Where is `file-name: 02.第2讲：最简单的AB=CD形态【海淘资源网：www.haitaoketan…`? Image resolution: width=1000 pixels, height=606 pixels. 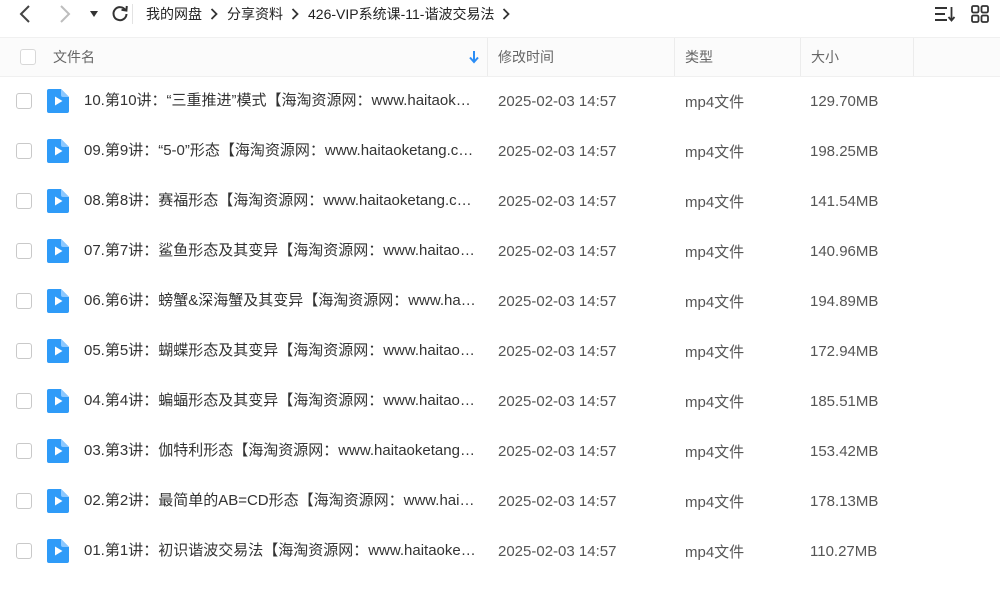 file-name: 02.第2讲：最简单的AB=CD形态【海淘资源网：www.haitaoketan… is located at coordinates (280, 501).